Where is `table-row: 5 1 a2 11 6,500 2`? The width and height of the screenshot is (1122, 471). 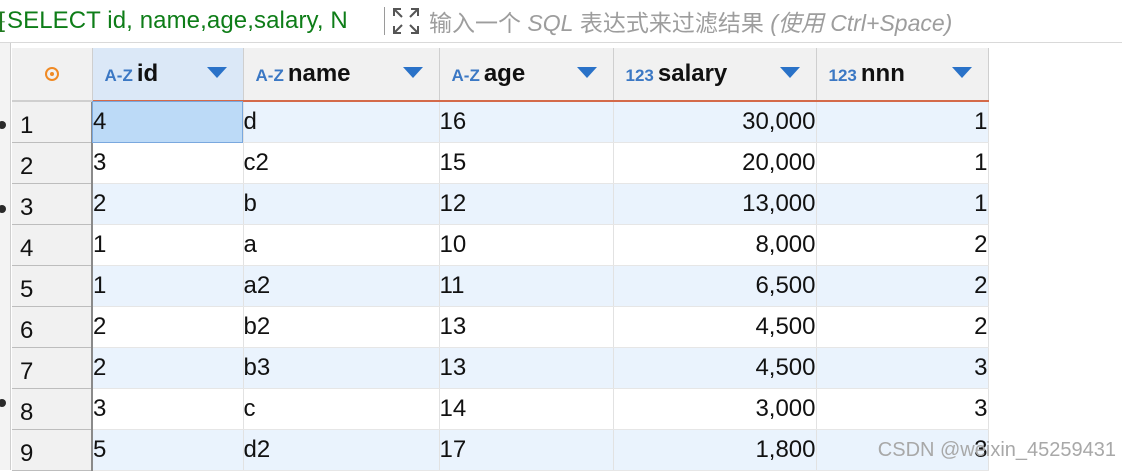
table-row: 5 1 a2 11 6,500 2 is located at coordinates (500, 286).